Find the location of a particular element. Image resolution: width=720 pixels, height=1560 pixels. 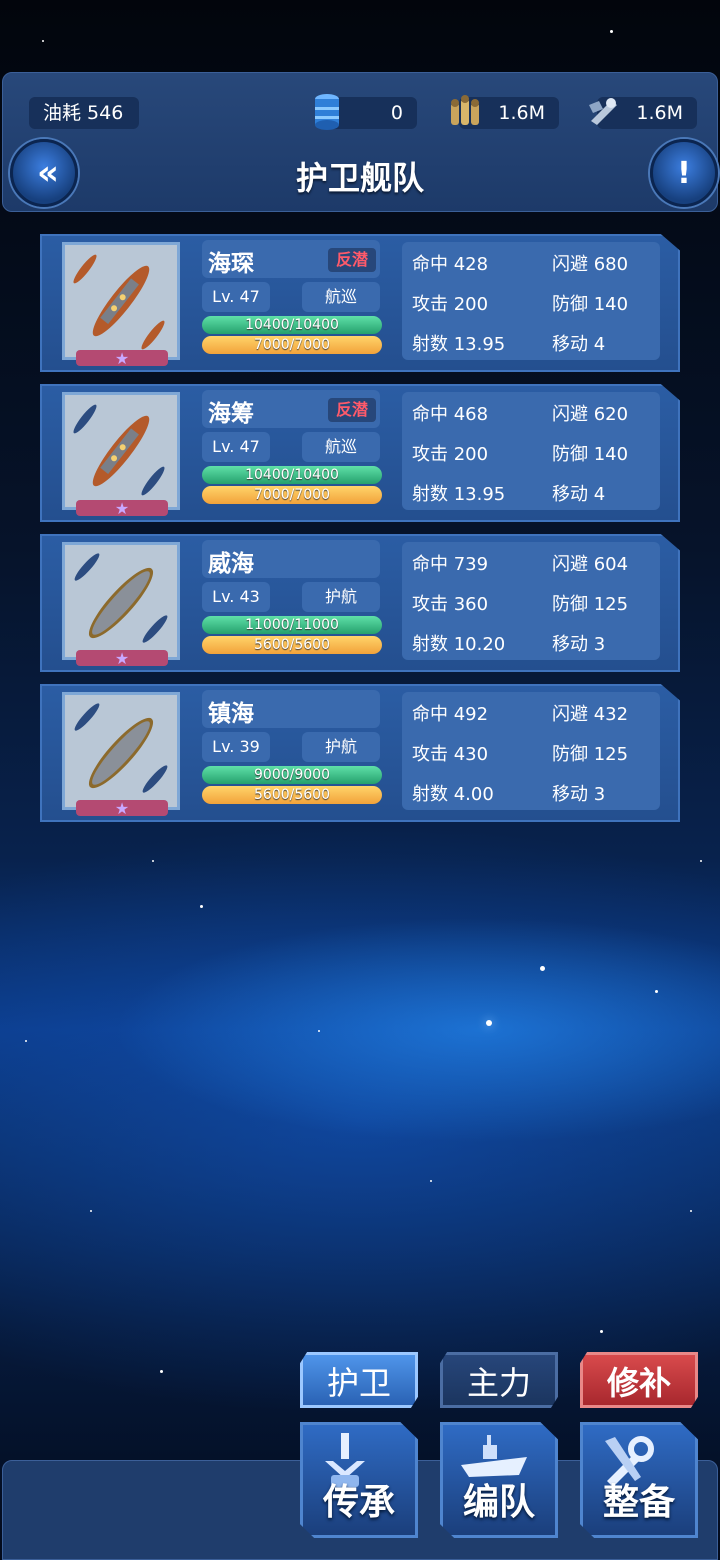

exclamation-icon: ! is located at coordinates (684, 173).